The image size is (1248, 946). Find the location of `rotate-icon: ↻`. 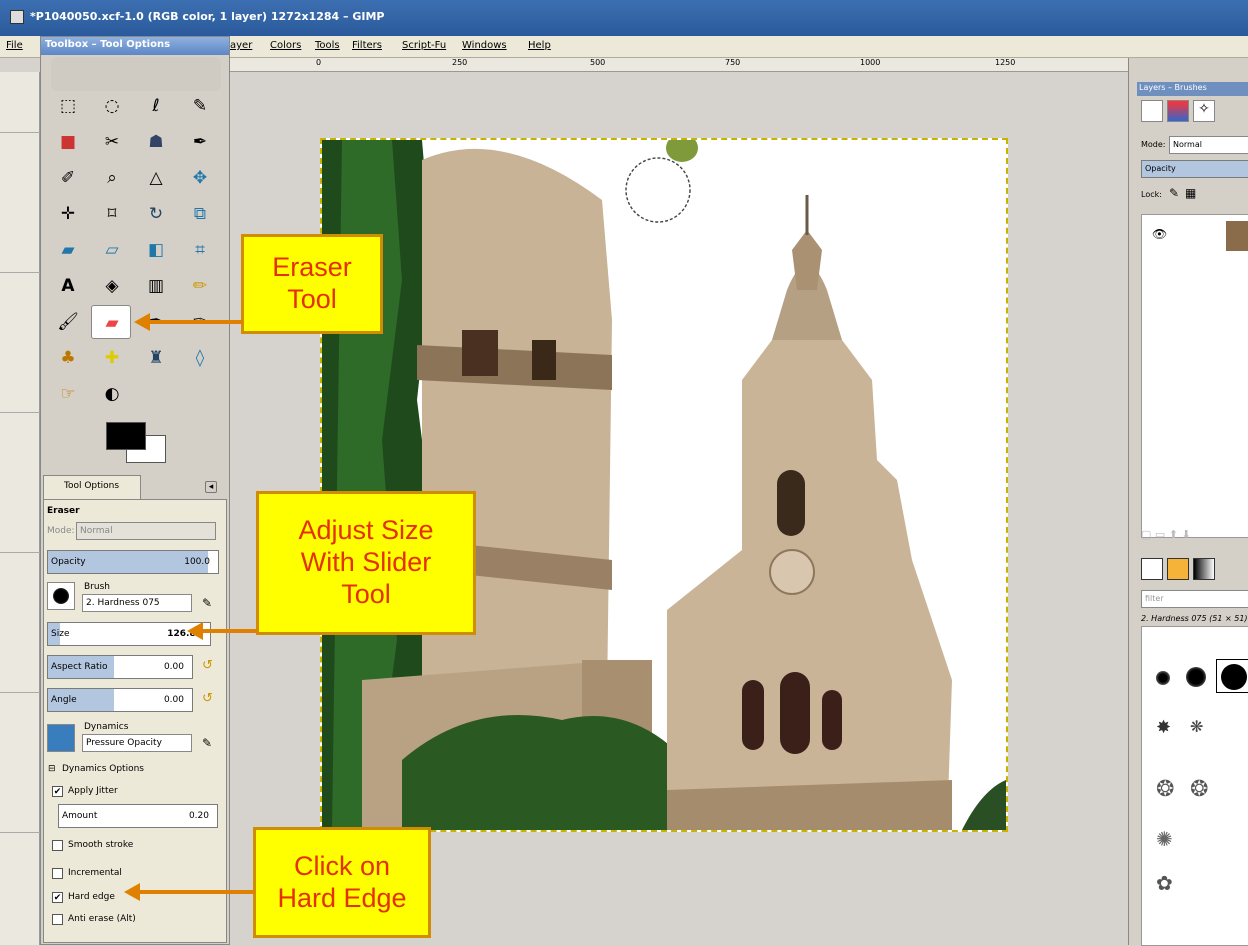

rotate-icon: ↻ is located at coordinates (156, 214).